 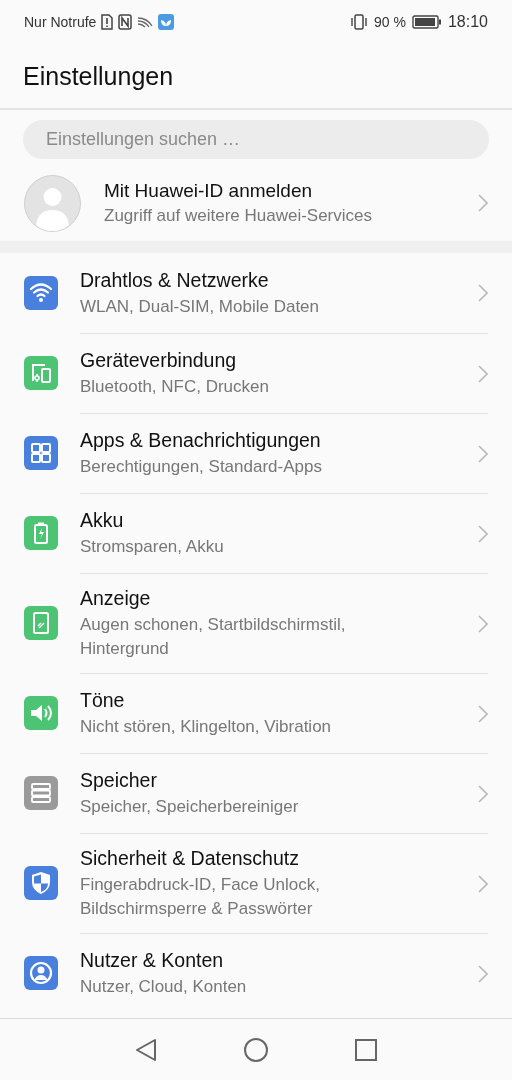 I want to click on battery-percent: 90 %, so click(x=390, y=22).